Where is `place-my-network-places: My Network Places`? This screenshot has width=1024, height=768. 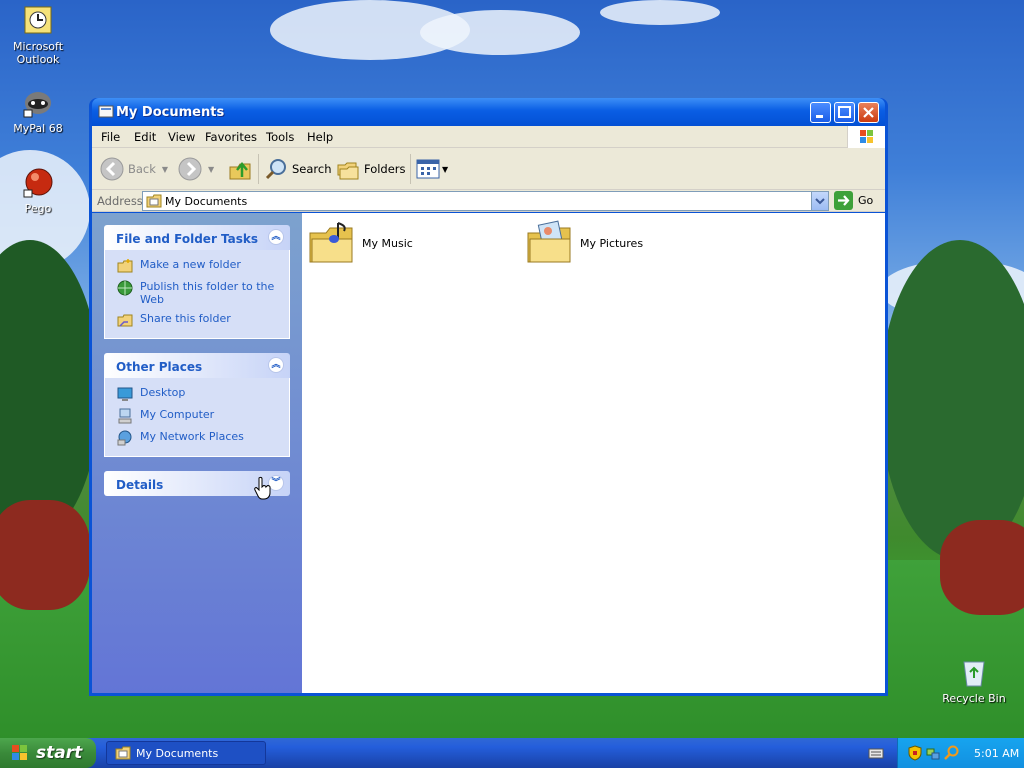 place-my-network-places: My Network Places is located at coordinates (203, 438).